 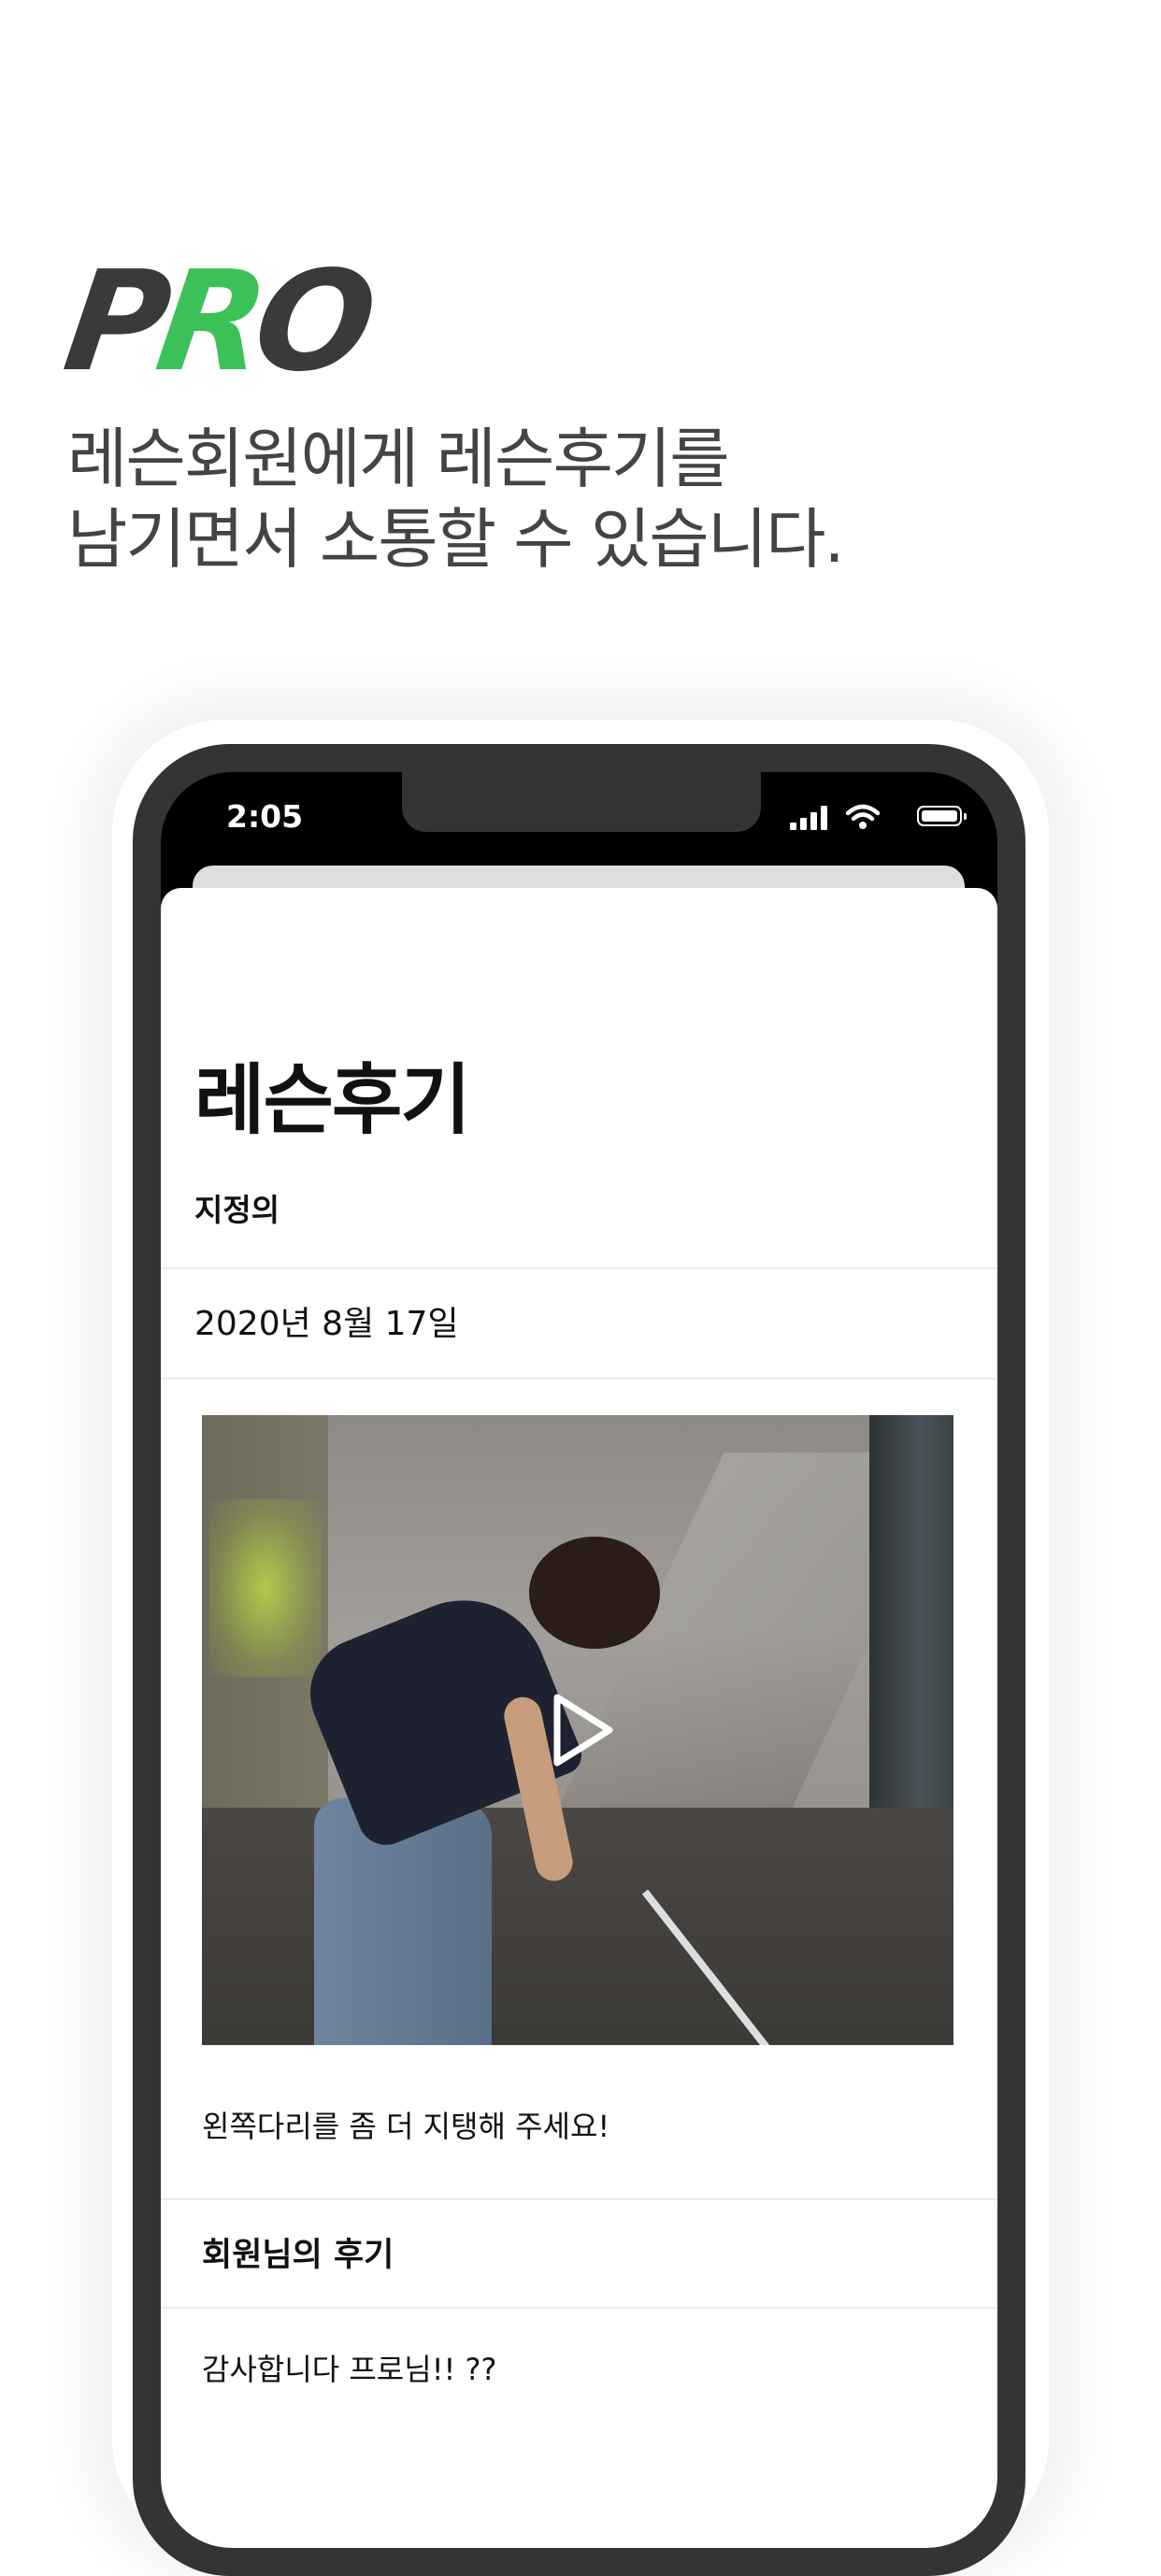 I want to click on phone-notch, so click(x=581, y=802).